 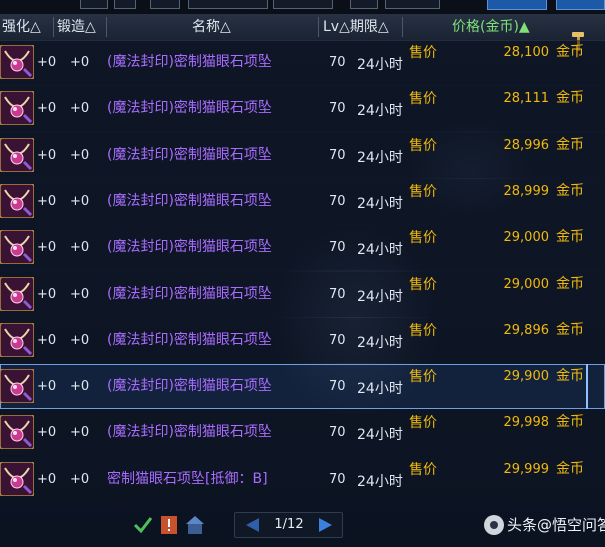 What do you see at coordinates (302, 479) in the screenshot?
I see `item-row: +0 +0 密制猫眼石项坠[抵御：B] 70 24小时 售价 29,999 金币` at bounding box center [302, 479].